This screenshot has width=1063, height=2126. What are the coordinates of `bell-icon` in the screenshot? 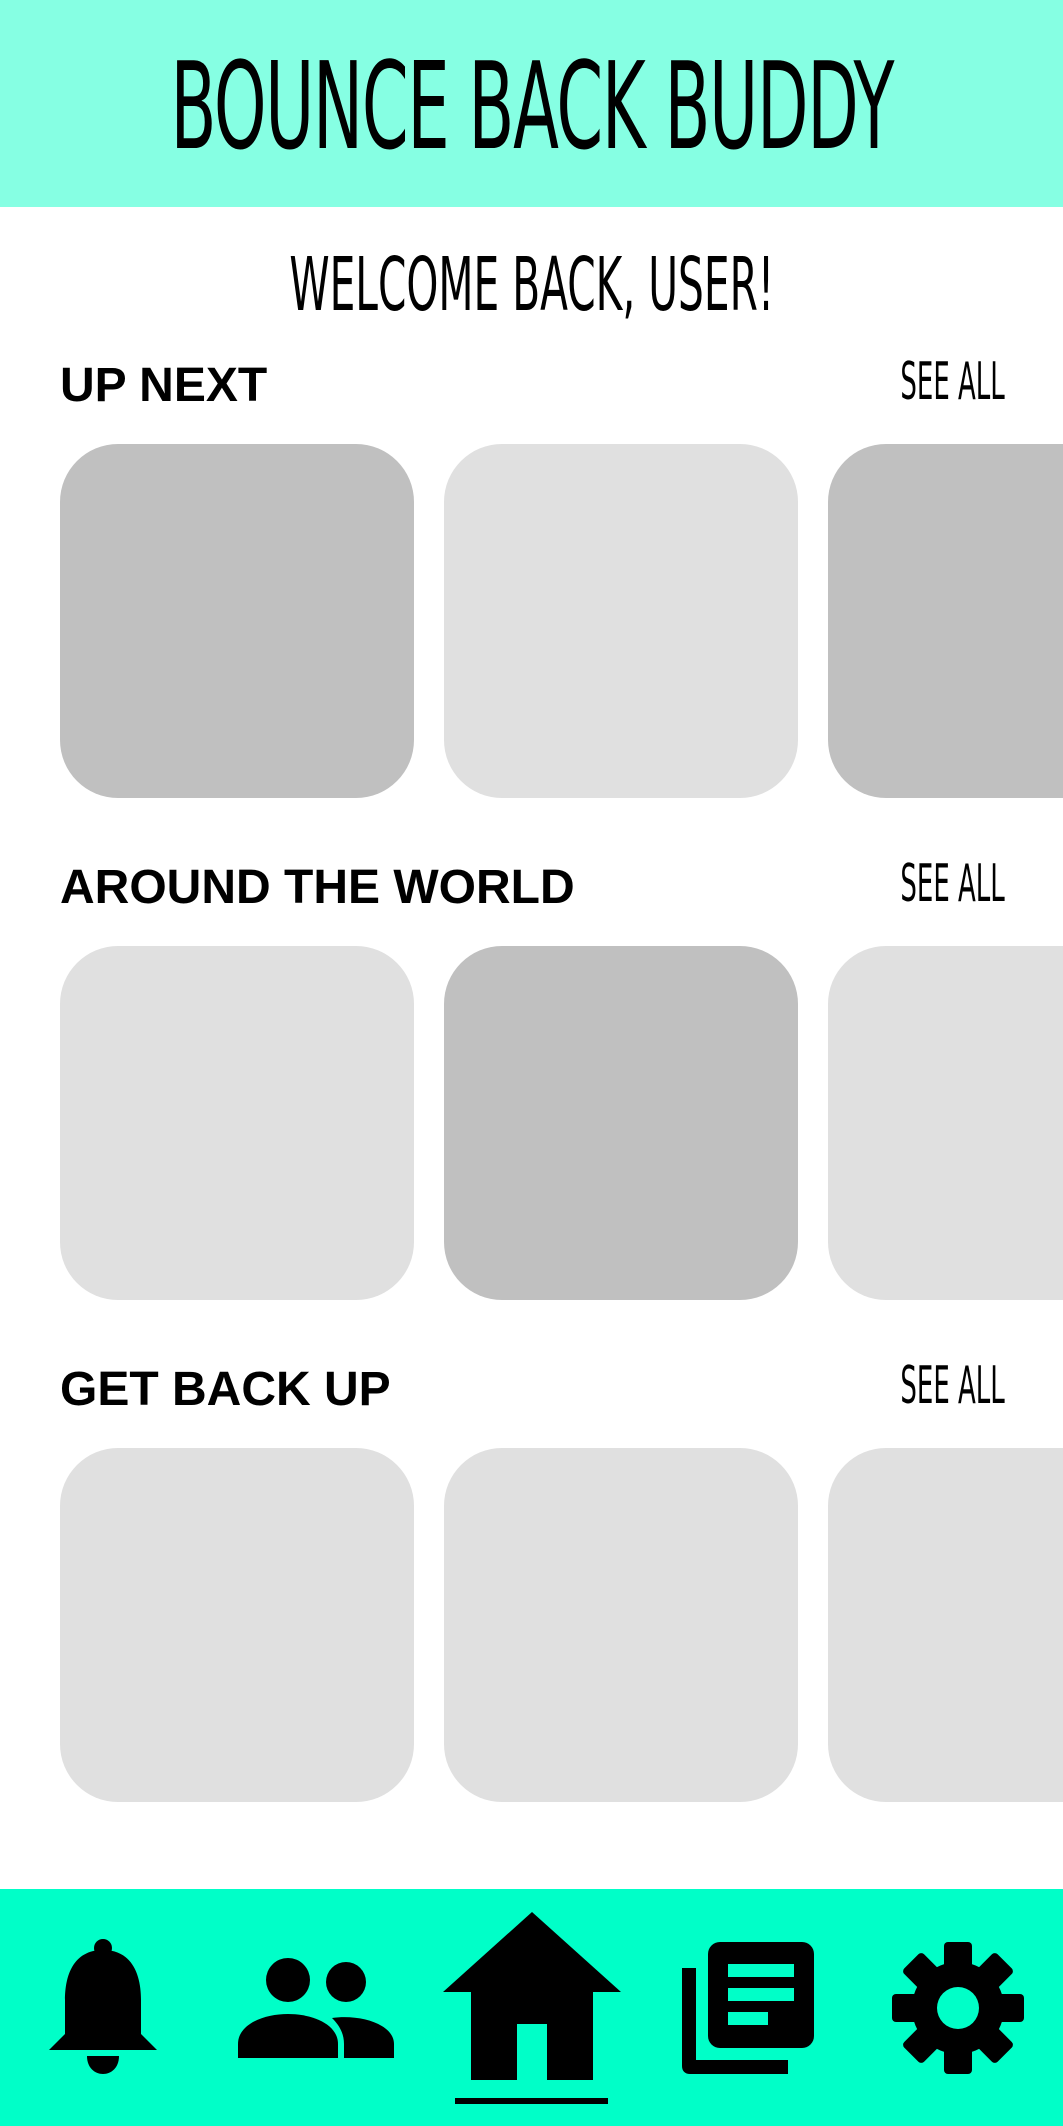 It's located at (103, 2006).